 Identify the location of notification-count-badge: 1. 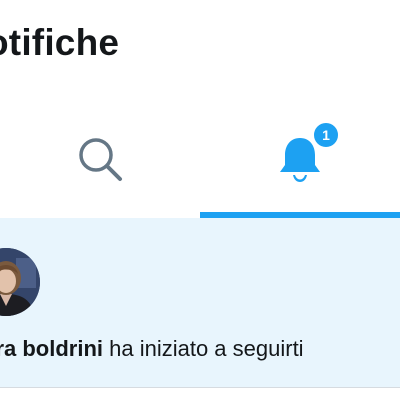
(326, 135).